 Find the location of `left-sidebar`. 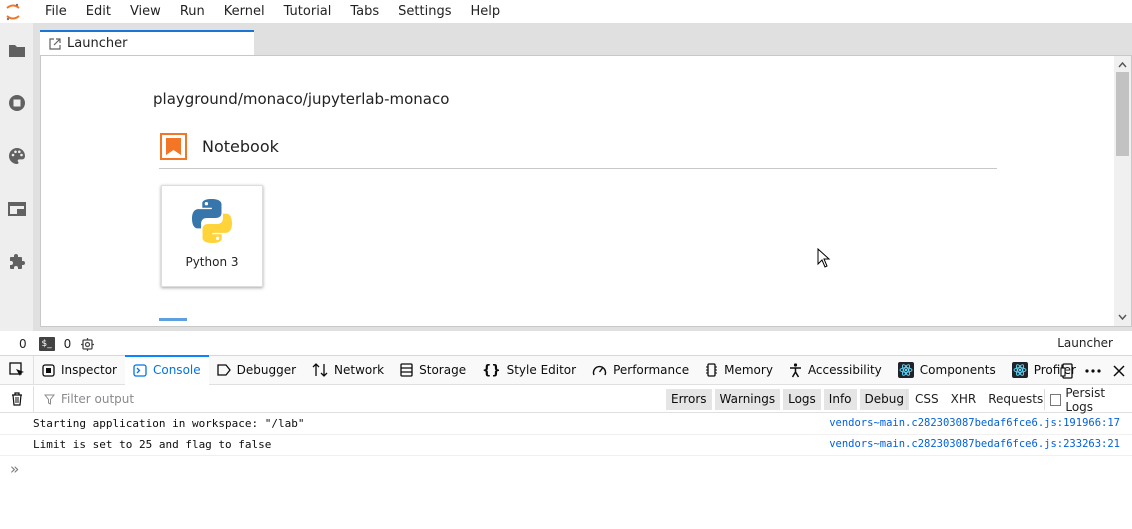

left-sidebar is located at coordinates (16, 177).